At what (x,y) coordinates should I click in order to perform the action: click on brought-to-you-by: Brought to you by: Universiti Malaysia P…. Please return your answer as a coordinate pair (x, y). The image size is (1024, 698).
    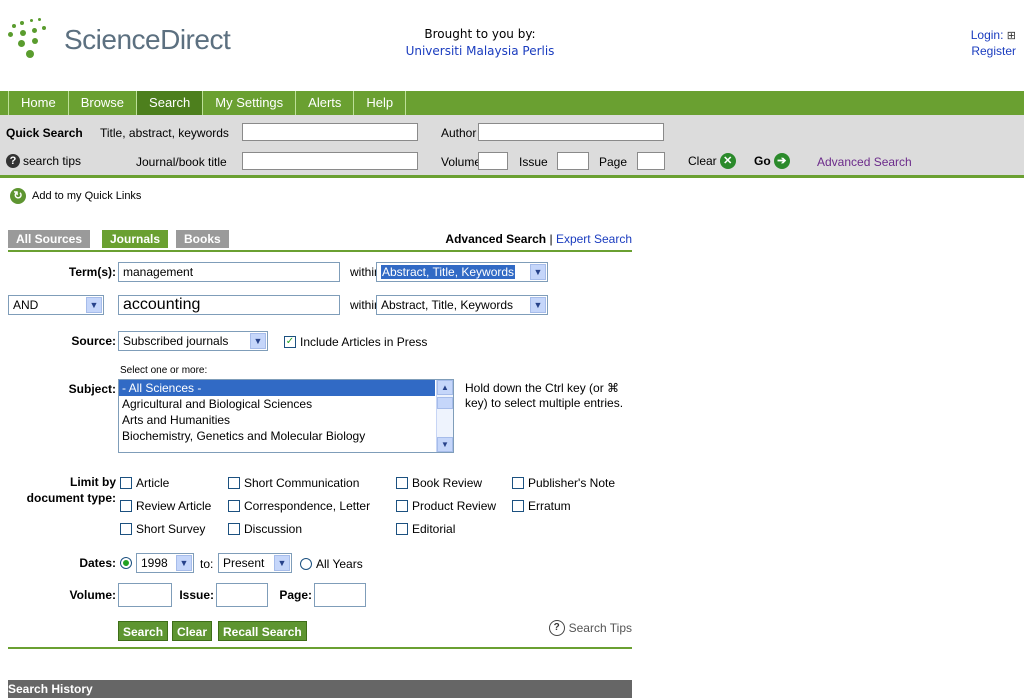
    Looking at the image, I should click on (480, 43).